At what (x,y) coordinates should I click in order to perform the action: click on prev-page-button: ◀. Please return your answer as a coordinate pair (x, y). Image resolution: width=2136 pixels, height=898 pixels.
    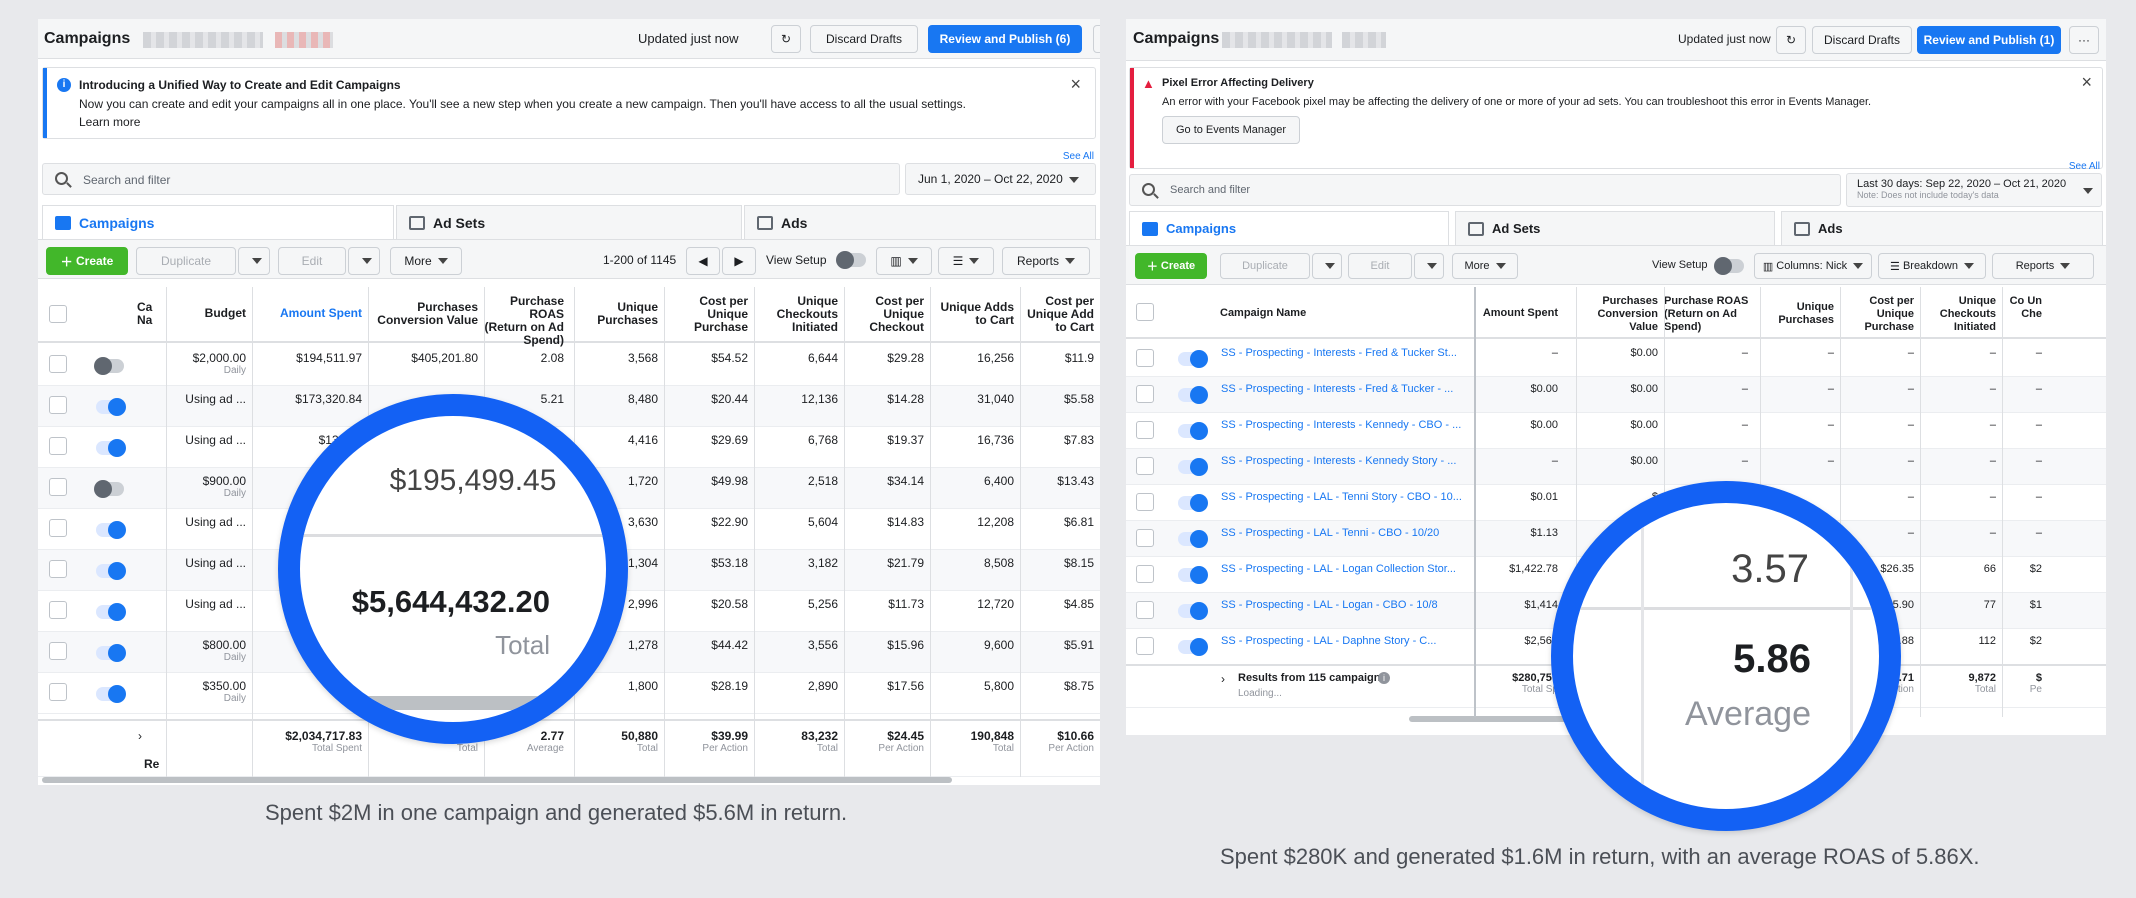
    Looking at the image, I should click on (703, 261).